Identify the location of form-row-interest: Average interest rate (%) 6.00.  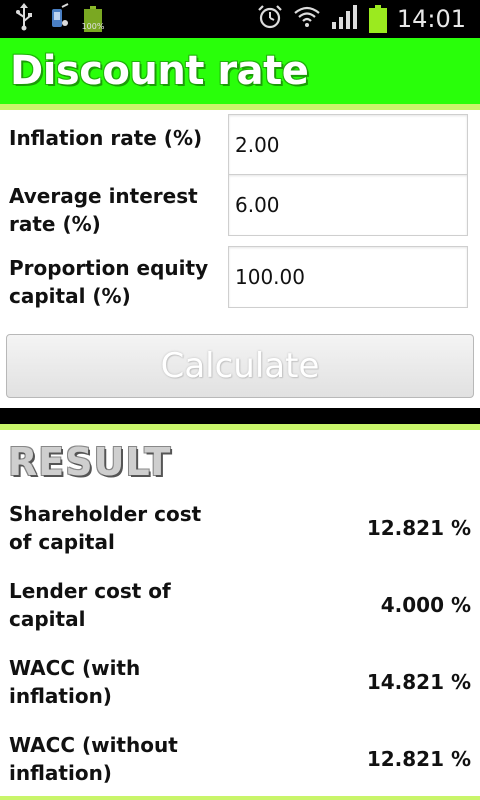
(240, 206).